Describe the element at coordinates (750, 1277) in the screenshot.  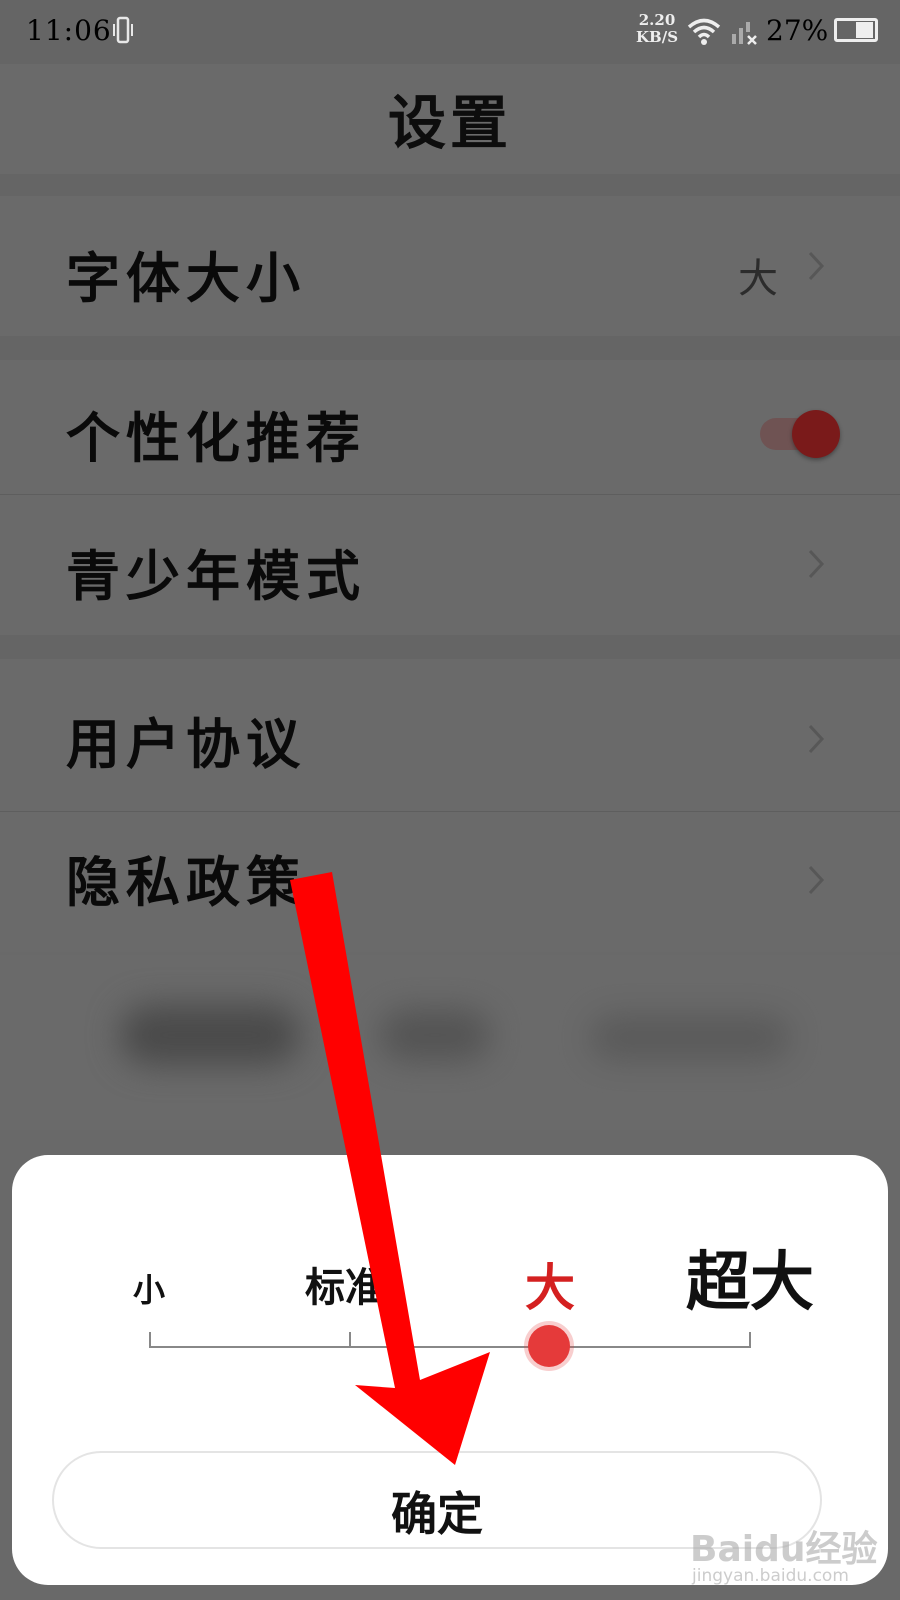
I see `font-option-extra-large: 超大` at that location.